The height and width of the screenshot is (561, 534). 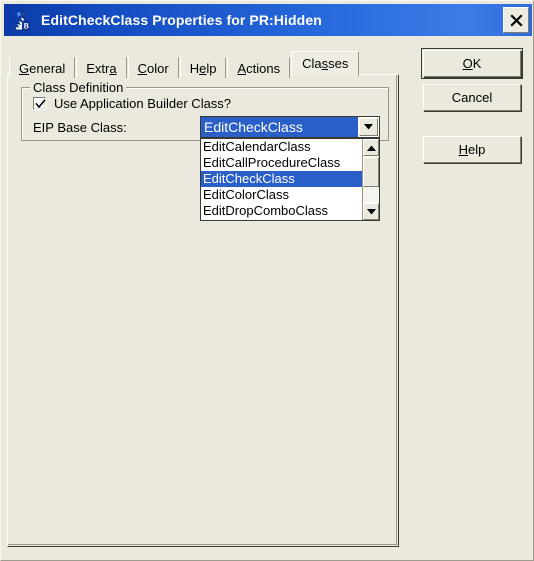 I want to click on tab-general-accel: G, so click(x=24, y=68).